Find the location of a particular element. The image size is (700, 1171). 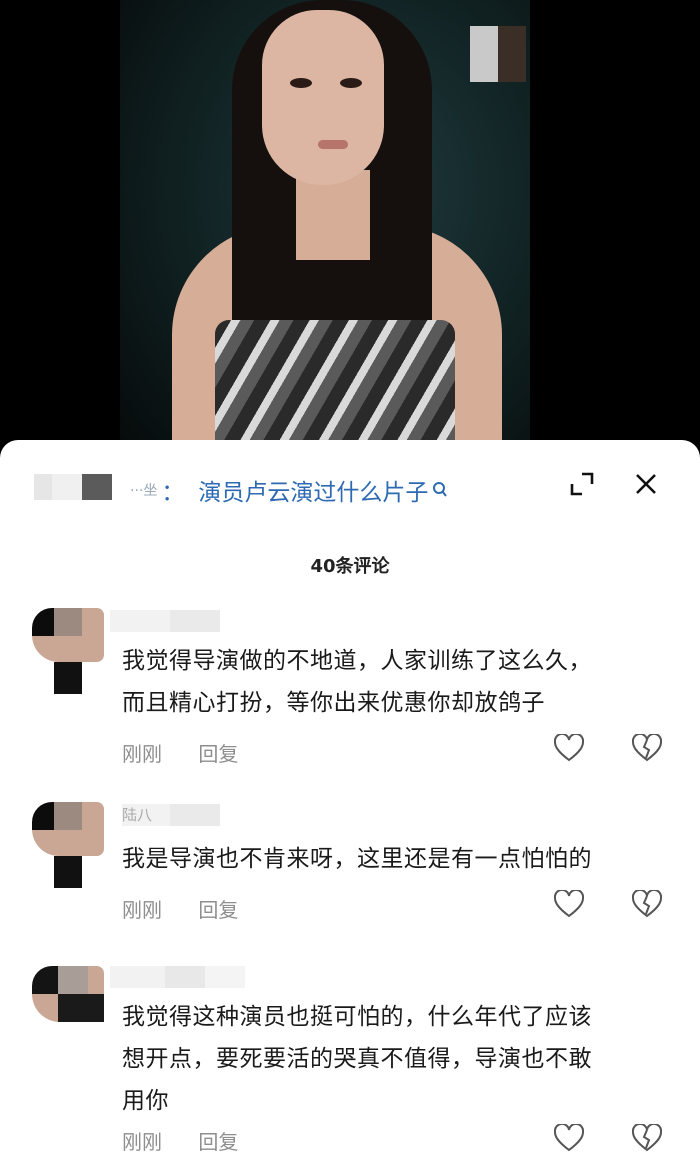

comment-line: 想开点，要死要活的哭真不值得，导演也不敢 is located at coordinates (357, 1059).